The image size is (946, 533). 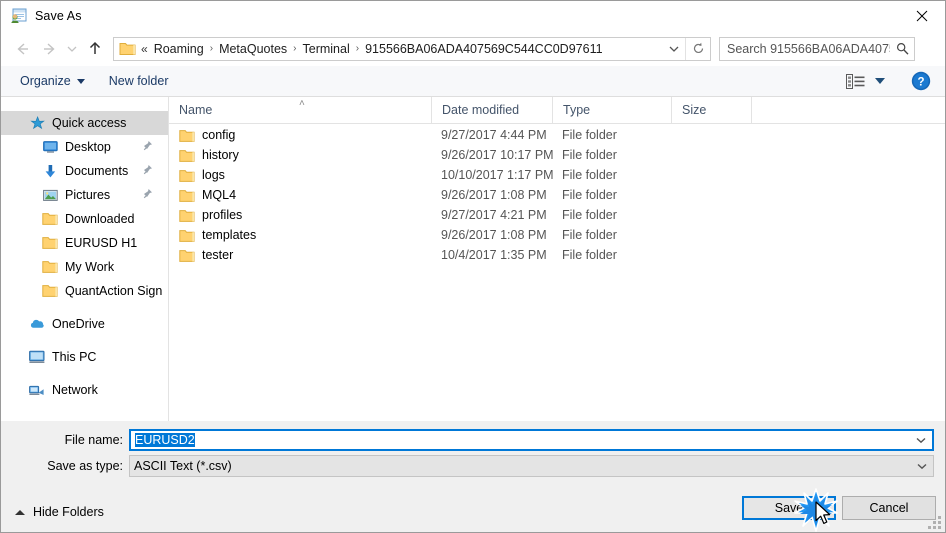 I want to click on documents-download-icon, so click(x=50, y=171).